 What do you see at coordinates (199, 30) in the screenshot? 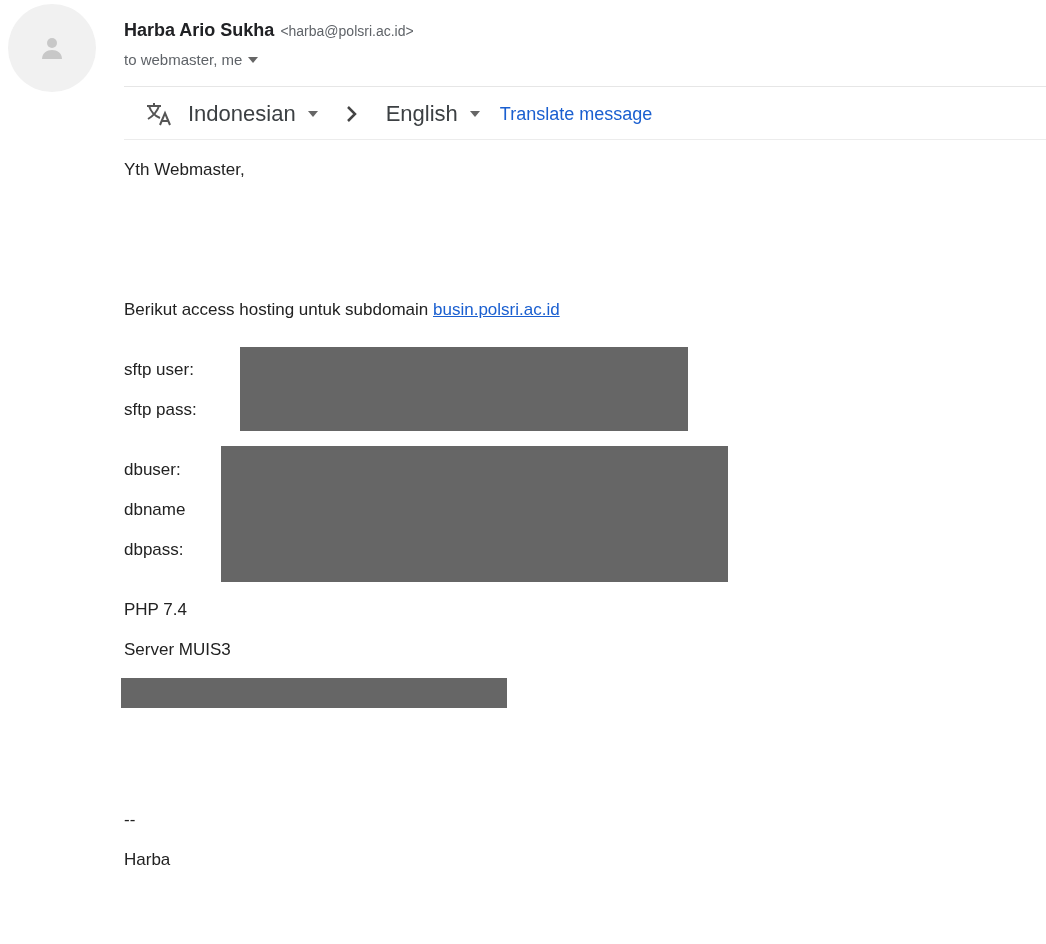
I see `sender-name: Harba Ario Sukha` at bounding box center [199, 30].